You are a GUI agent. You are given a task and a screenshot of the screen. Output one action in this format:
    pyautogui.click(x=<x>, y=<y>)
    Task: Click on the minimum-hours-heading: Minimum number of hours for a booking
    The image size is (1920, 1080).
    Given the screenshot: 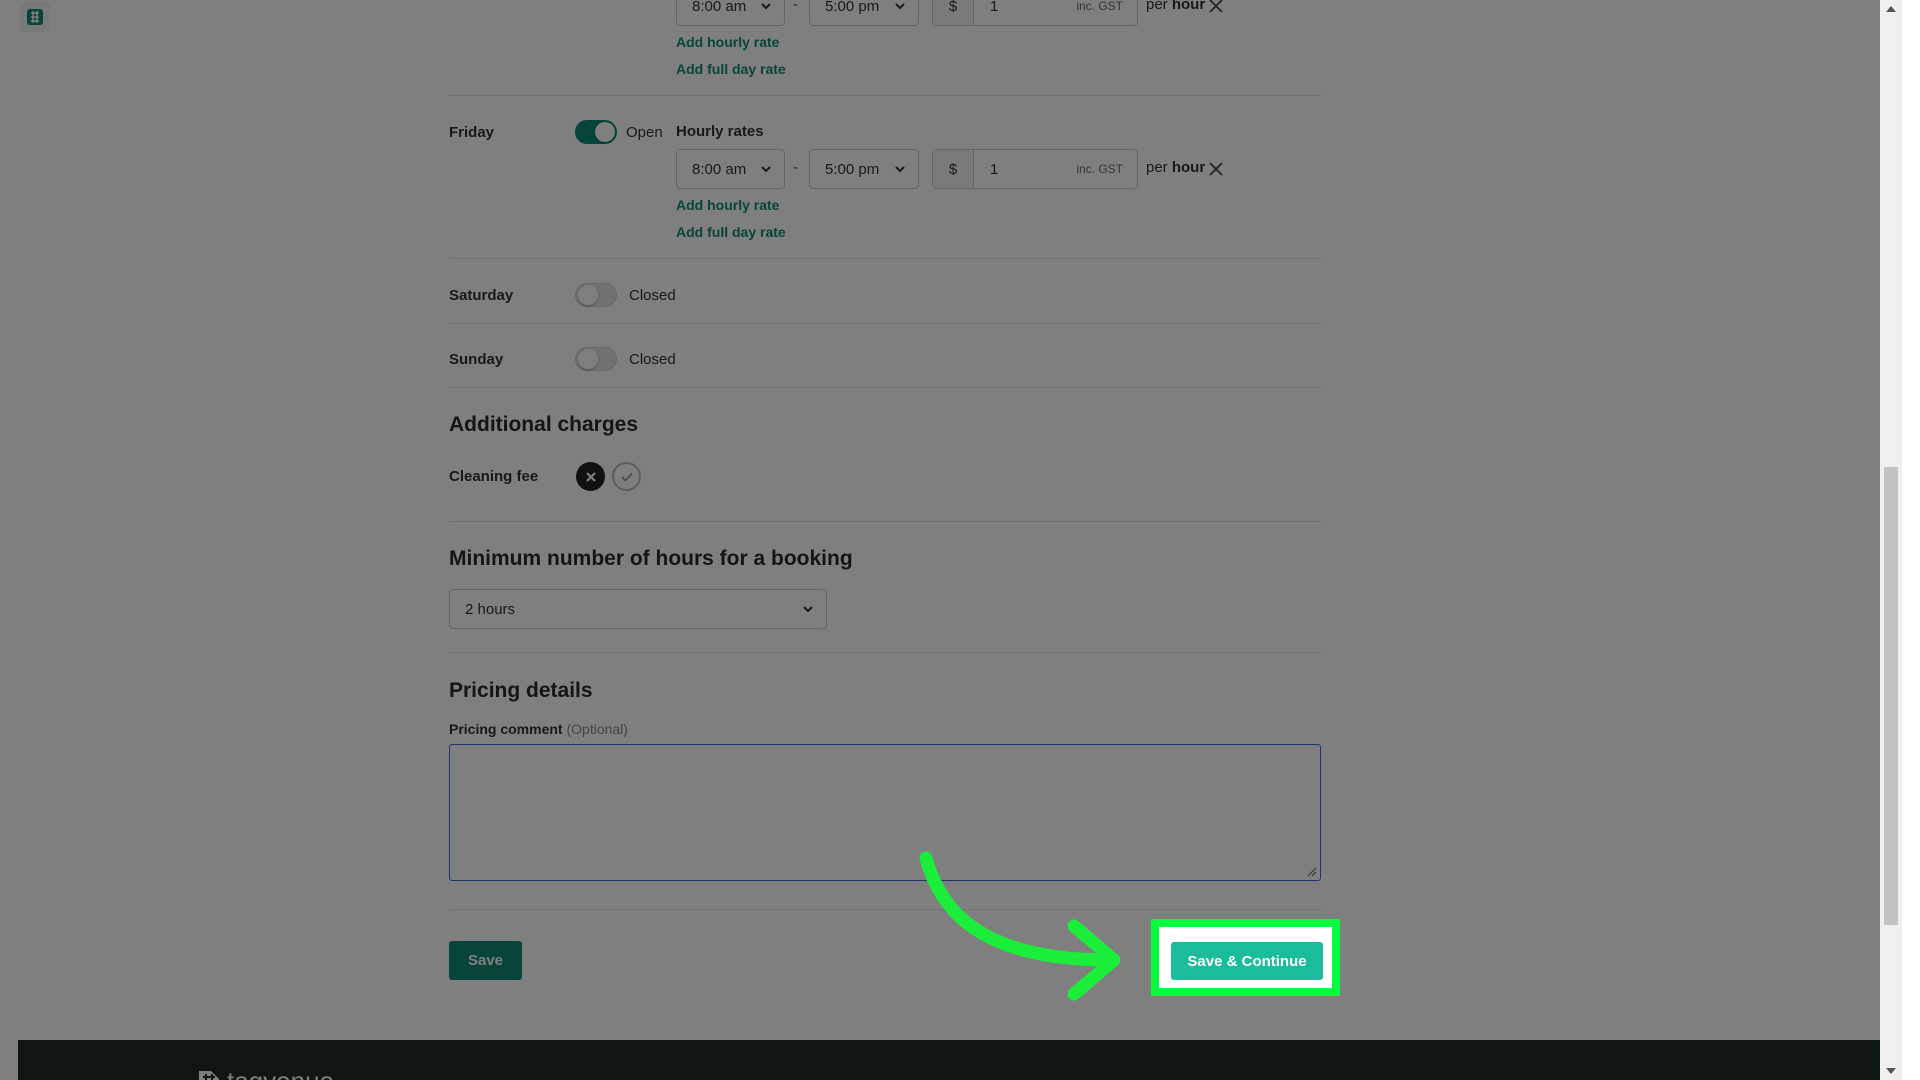 What is the action you would take?
    pyautogui.click(x=651, y=558)
    